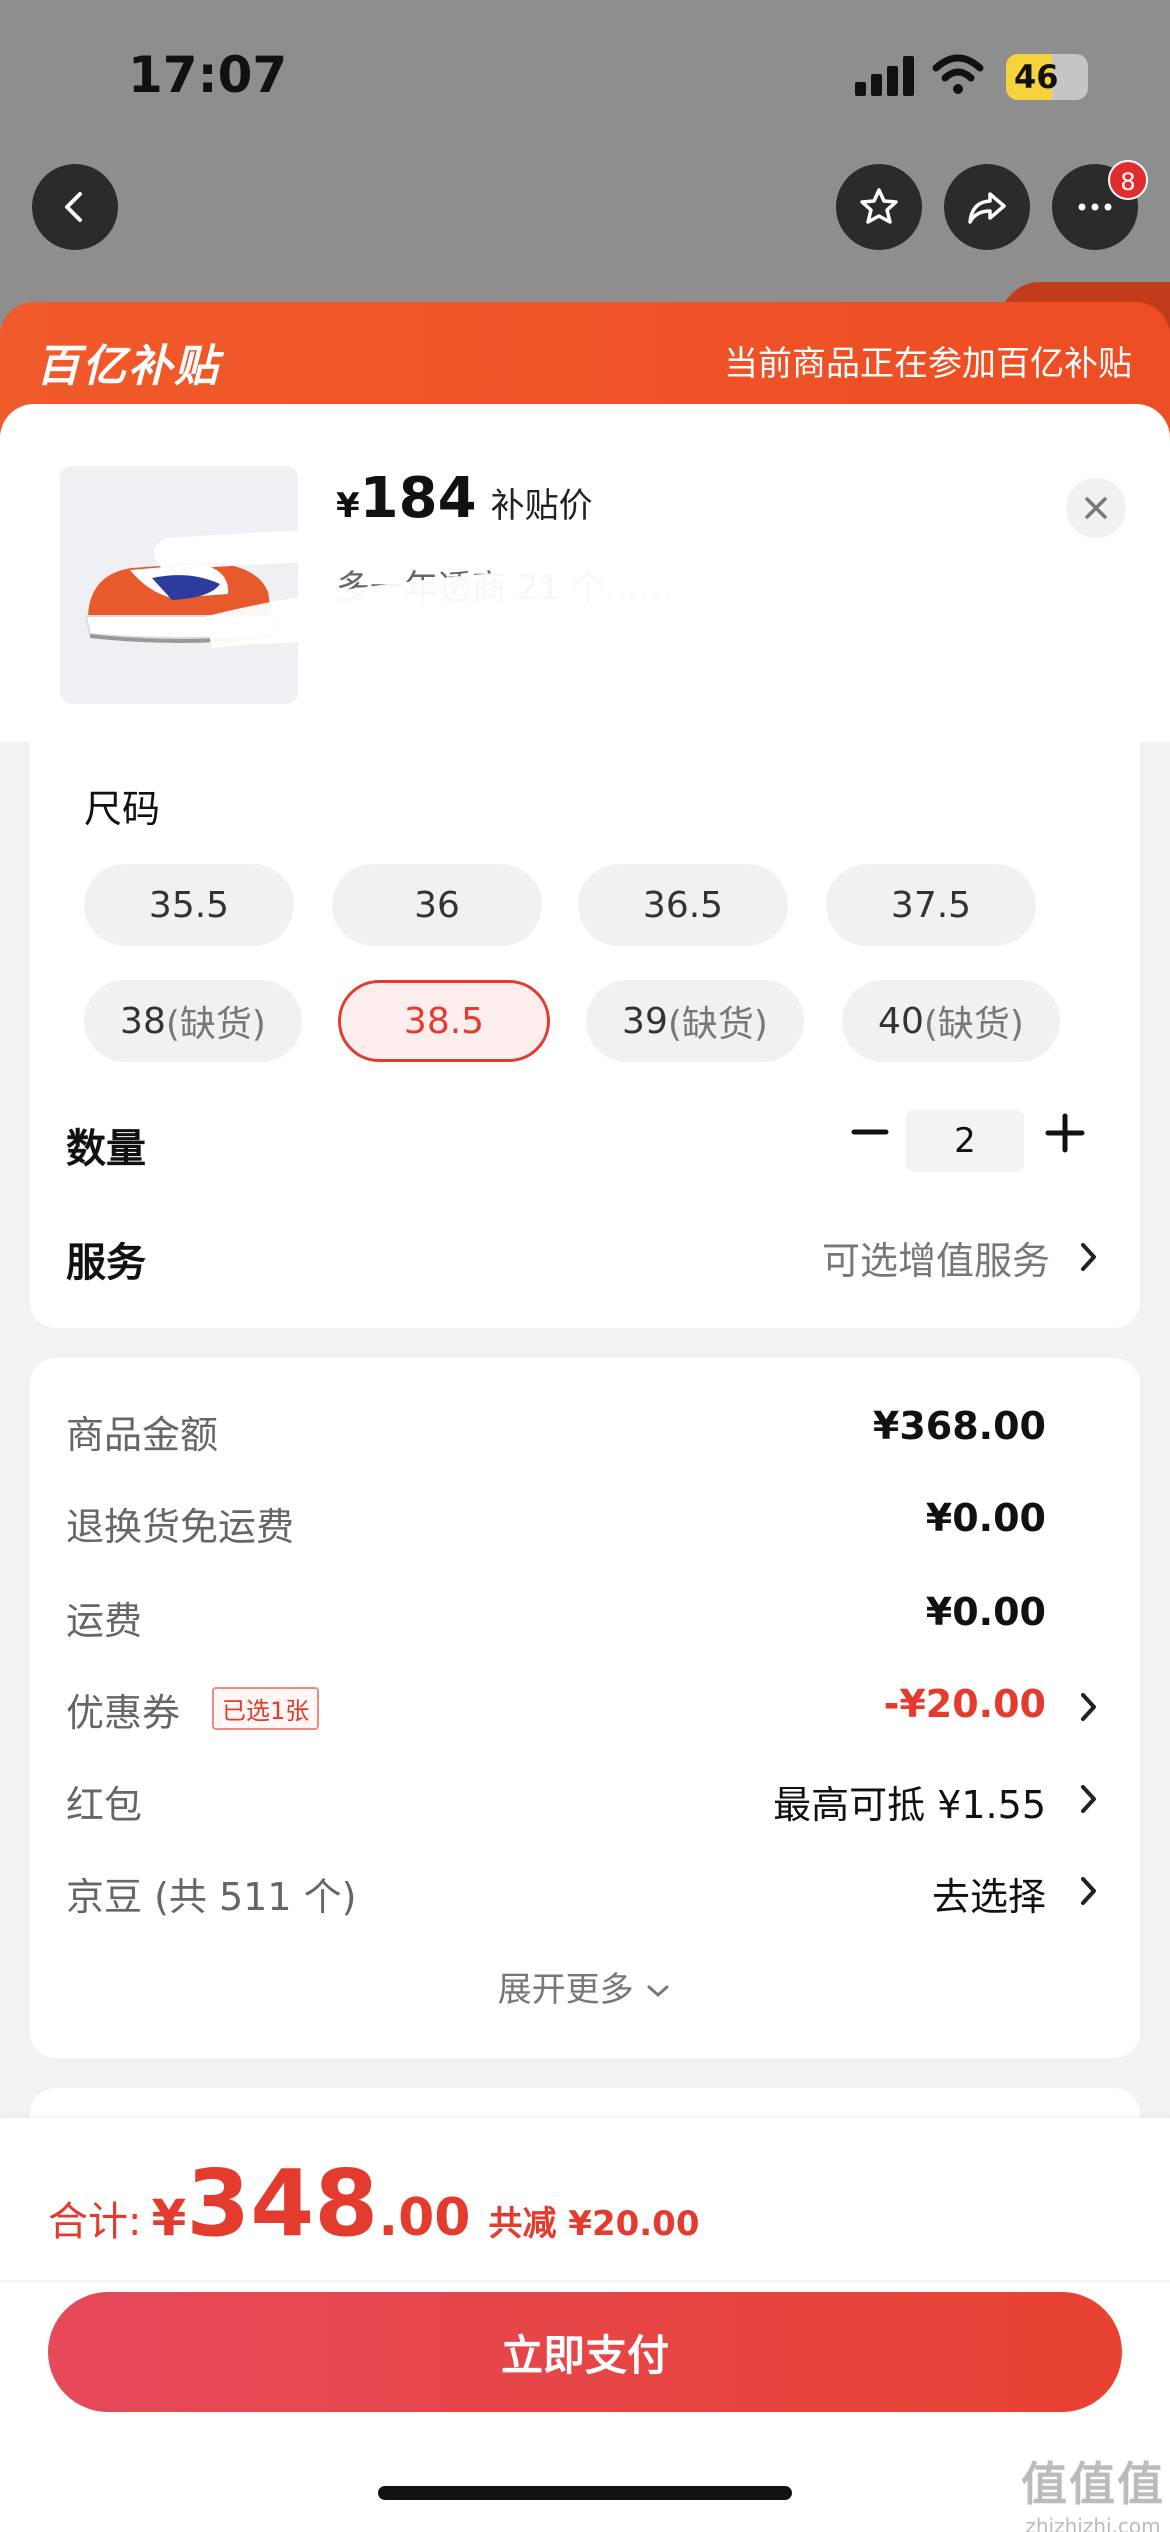 The image size is (1170, 2532). What do you see at coordinates (965, 1141) in the screenshot?
I see `quantity-input: 2` at bounding box center [965, 1141].